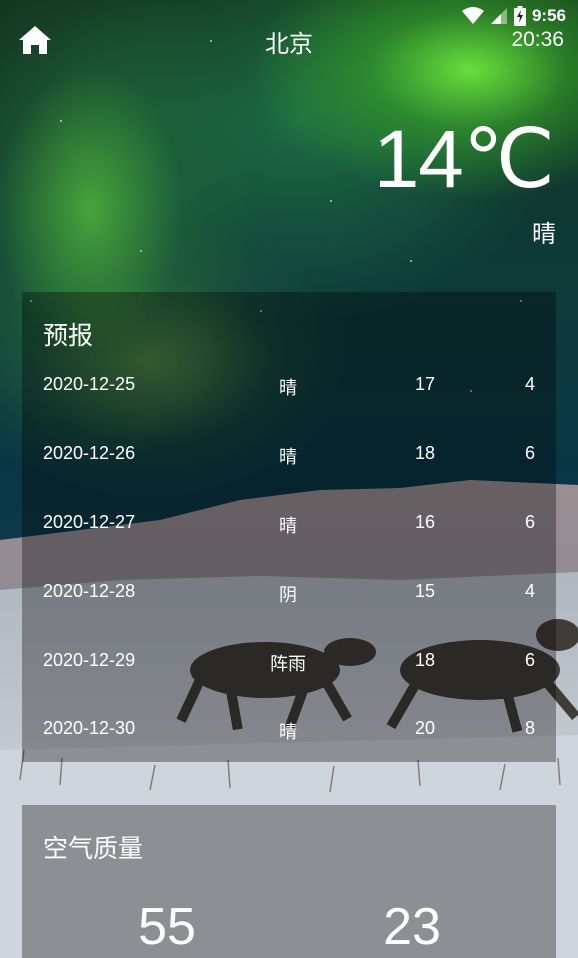  What do you see at coordinates (544, 234) in the screenshot?
I see `current-weather-info: 晴` at bounding box center [544, 234].